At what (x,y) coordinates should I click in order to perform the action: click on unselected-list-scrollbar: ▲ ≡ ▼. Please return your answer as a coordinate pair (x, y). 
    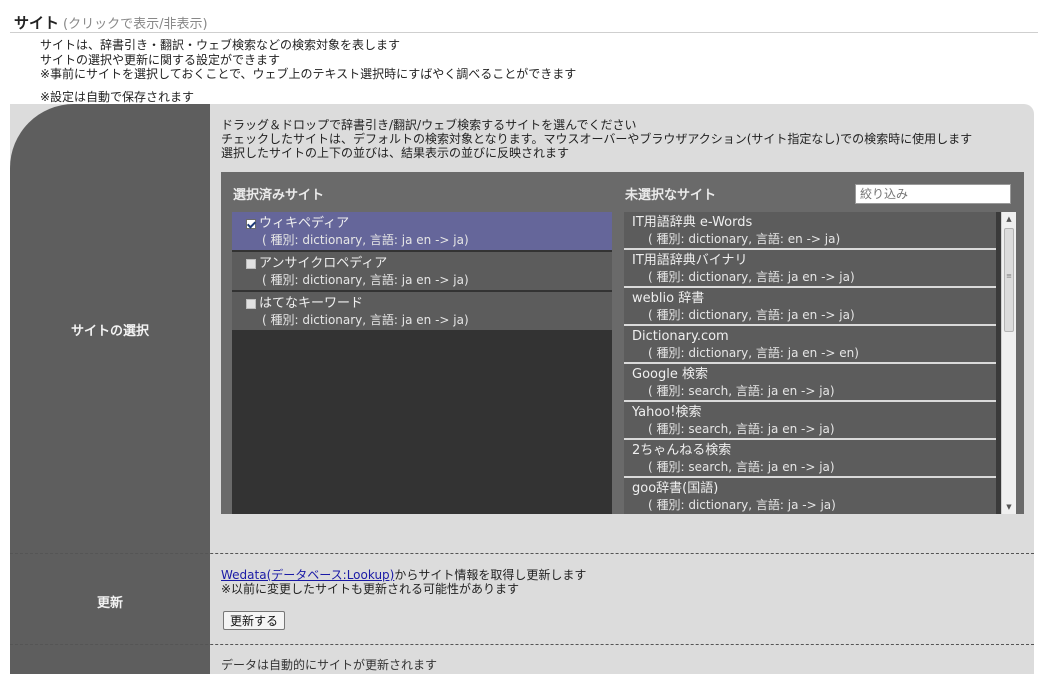
    Looking at the image, I should click on (1008, 363).